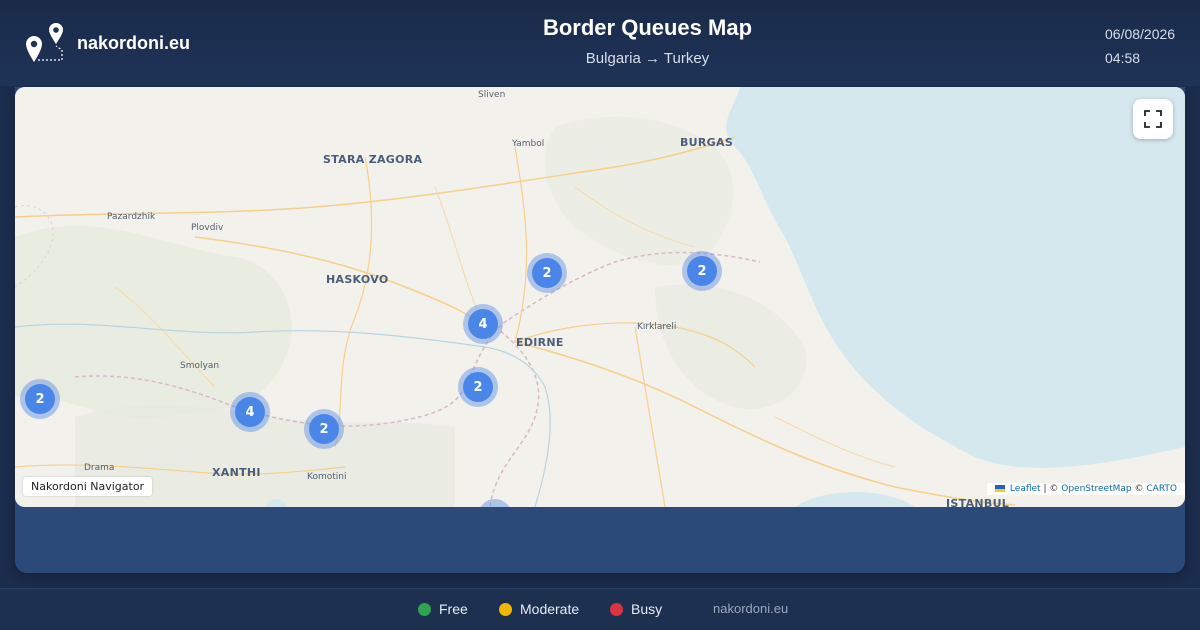 This screenshot has width=1200, height=630. What do you see at coordinates (1140, 34) in the screenshot?
I see `date-text: 06/08/2026` at bounding box center [1140, 34].